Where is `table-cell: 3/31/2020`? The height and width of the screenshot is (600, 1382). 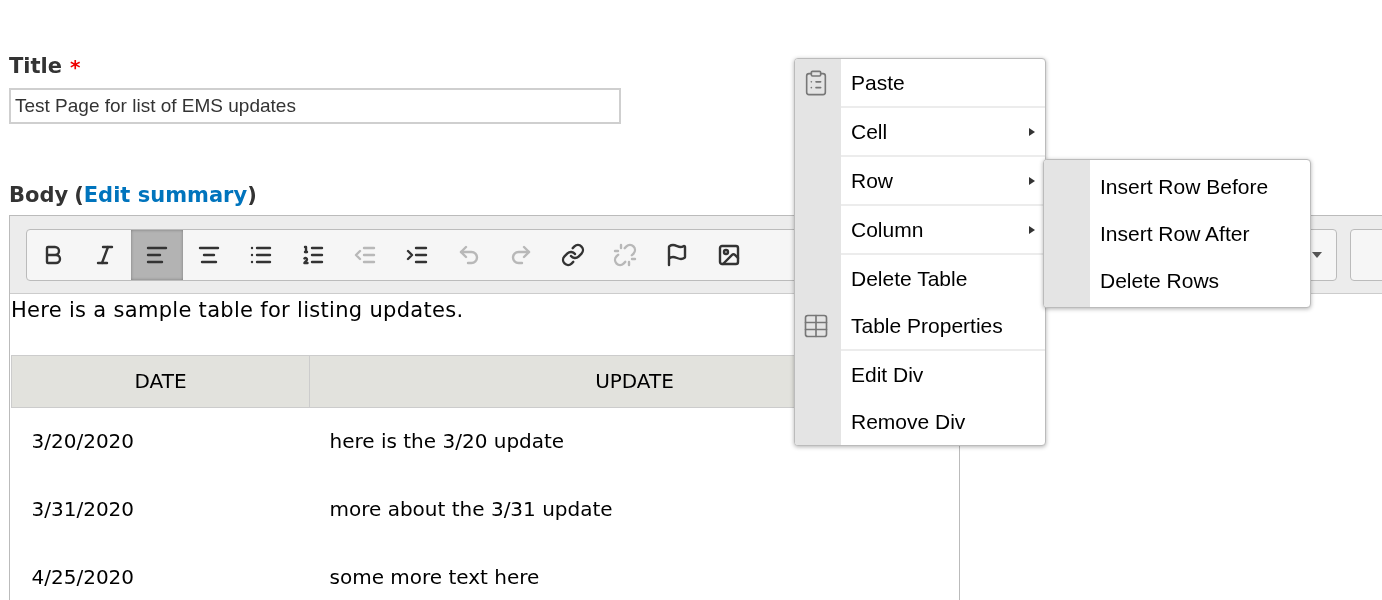 table-cell: 3/31/2020 is located at coordinates (83, 509).